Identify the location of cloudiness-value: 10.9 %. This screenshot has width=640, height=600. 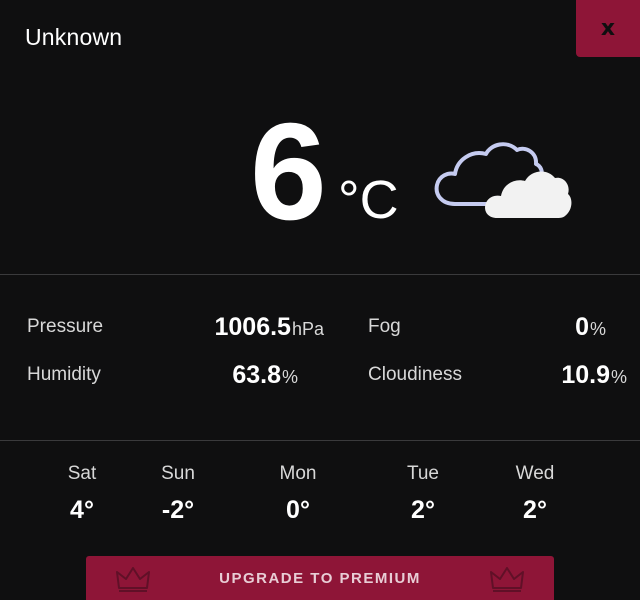
(594, 375).